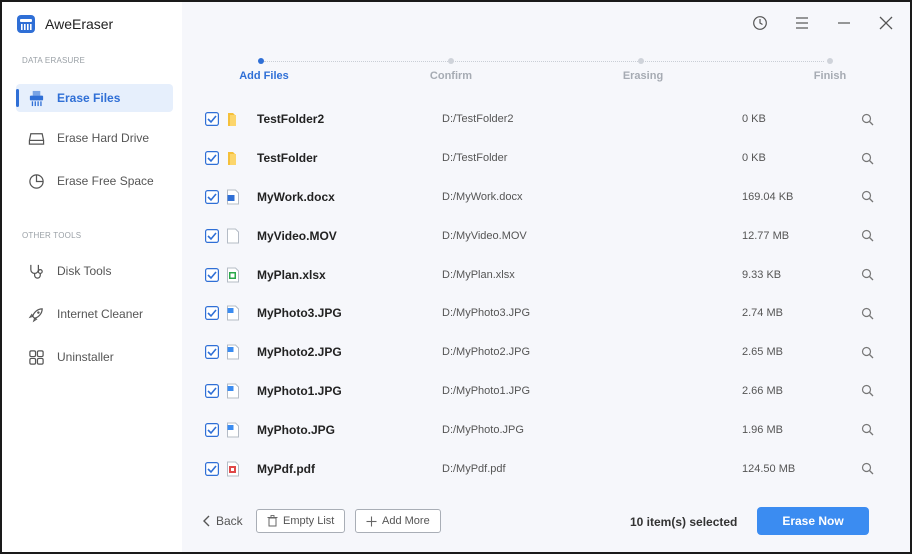  What do you see at coordinates (233, 275) in the screenshot?
I see `excel-spreadsheet-icon` at bounding box center [233, 275].